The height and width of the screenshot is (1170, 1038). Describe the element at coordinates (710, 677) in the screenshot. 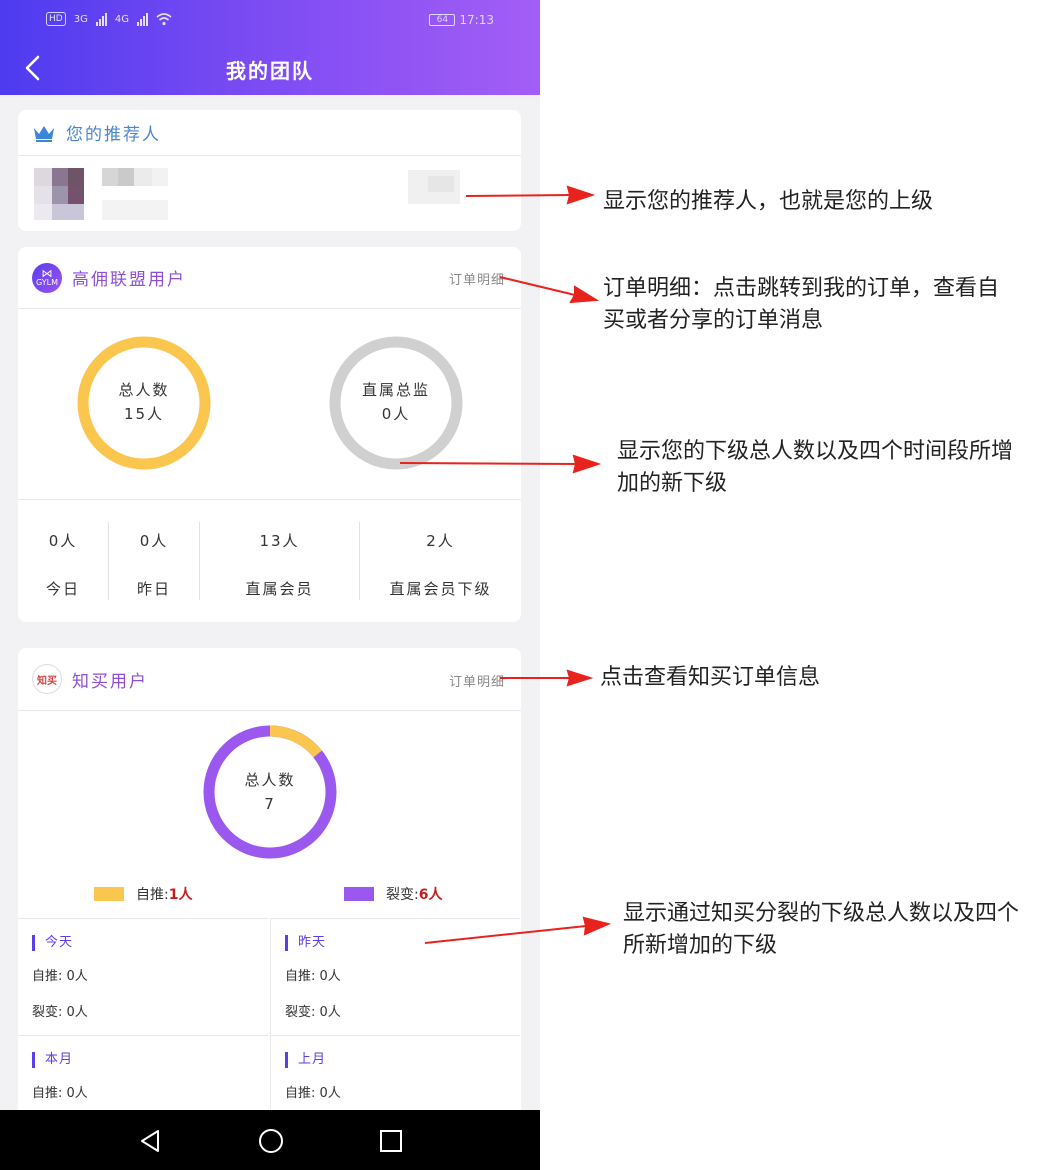

I see `annotation-zhimai-orders: 点击查看知买订单信息` at that location.